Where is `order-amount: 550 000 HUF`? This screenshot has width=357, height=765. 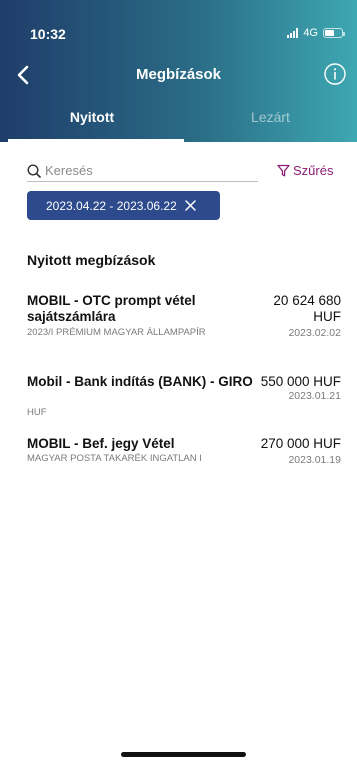
order-amount: 550 000 HUF is located at coordinates (301, 382).